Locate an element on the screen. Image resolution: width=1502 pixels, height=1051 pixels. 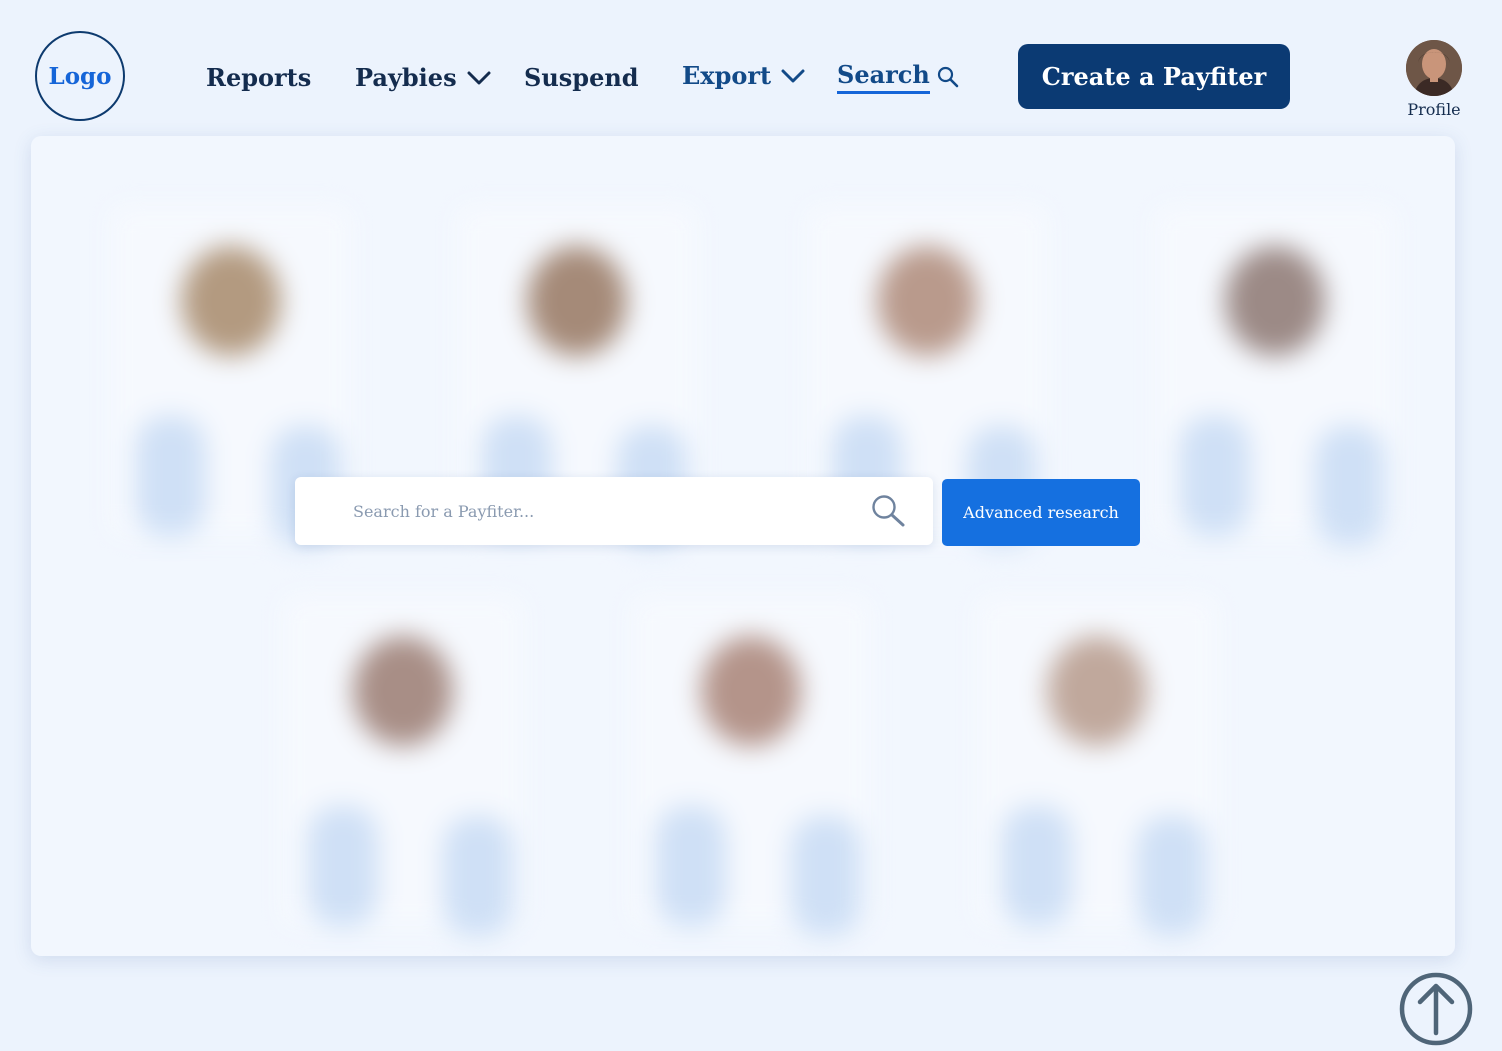
nav-paybies: Paybies is located at coordinates (423, 78).